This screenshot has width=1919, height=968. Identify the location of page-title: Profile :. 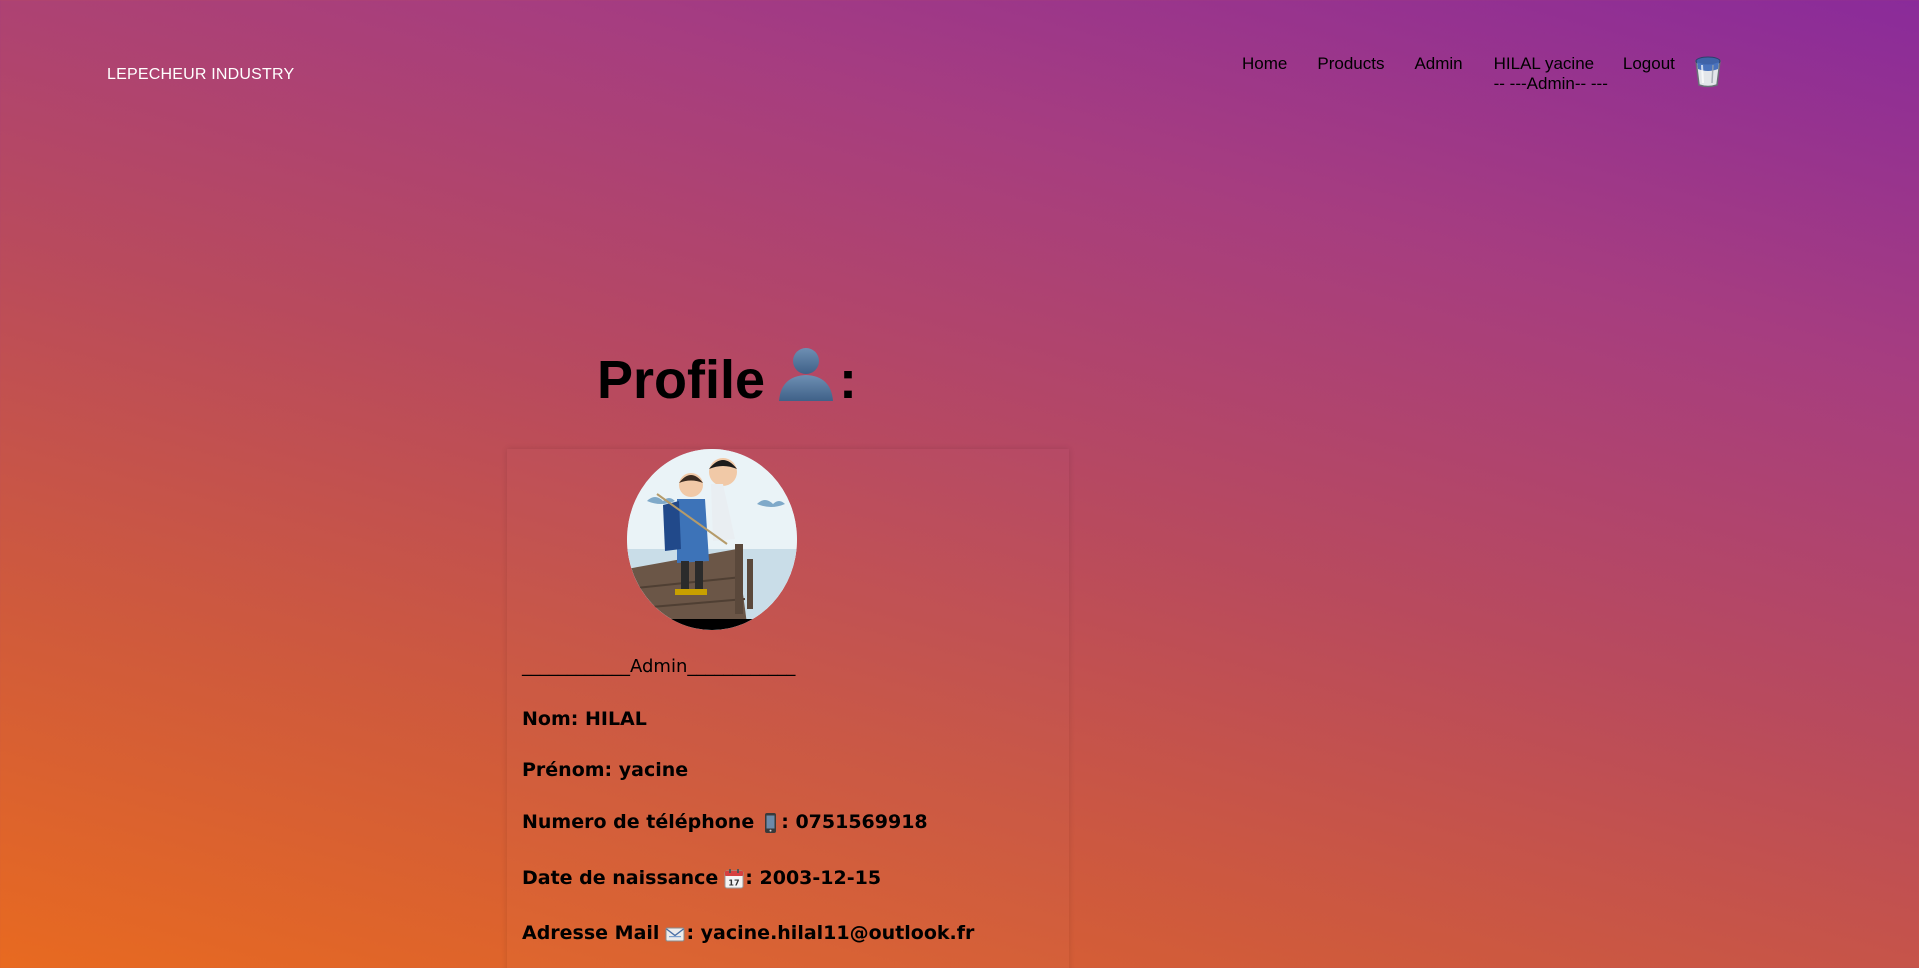
(727, 379).